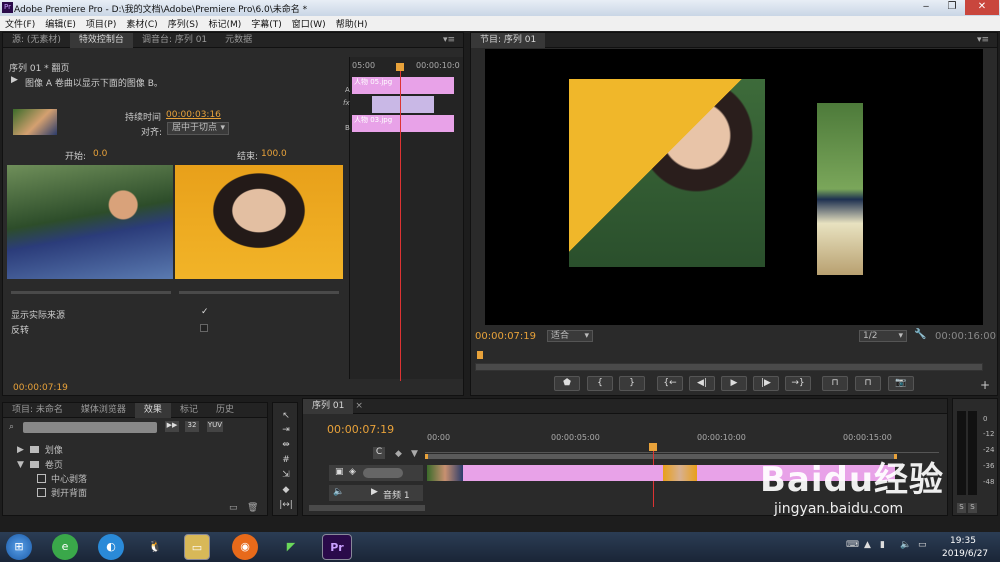 The width and height of the screenshot is (1000, 562). What do you see at coordinates (91, 292) in the screenshot?
I see `start-slider` at bounding box center [91, 292].